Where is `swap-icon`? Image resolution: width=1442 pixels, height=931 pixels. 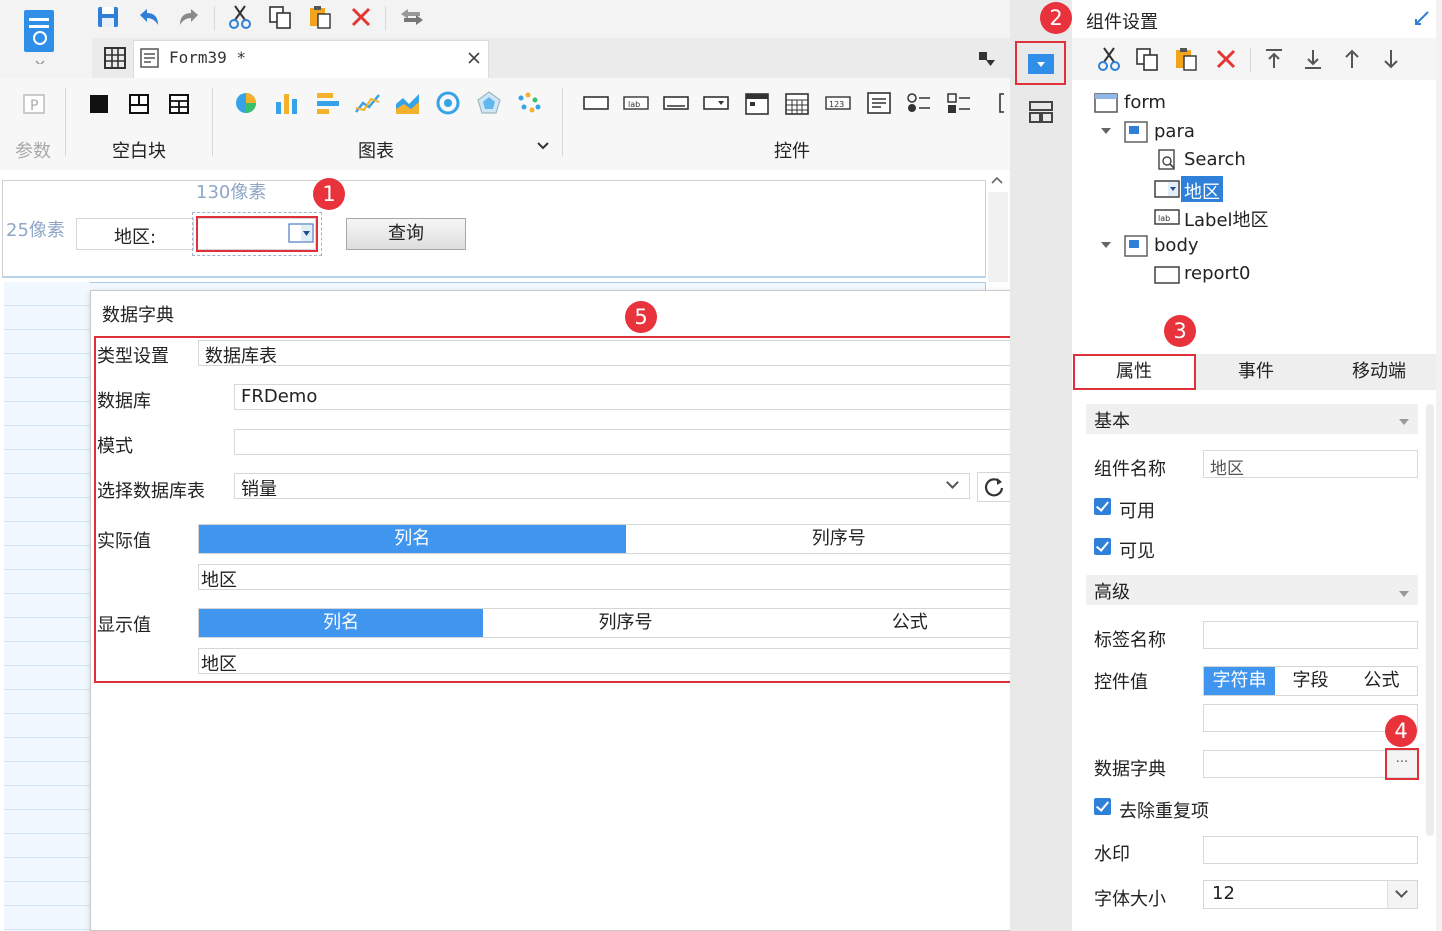 swap-icon is located at coordinates (412, 17).